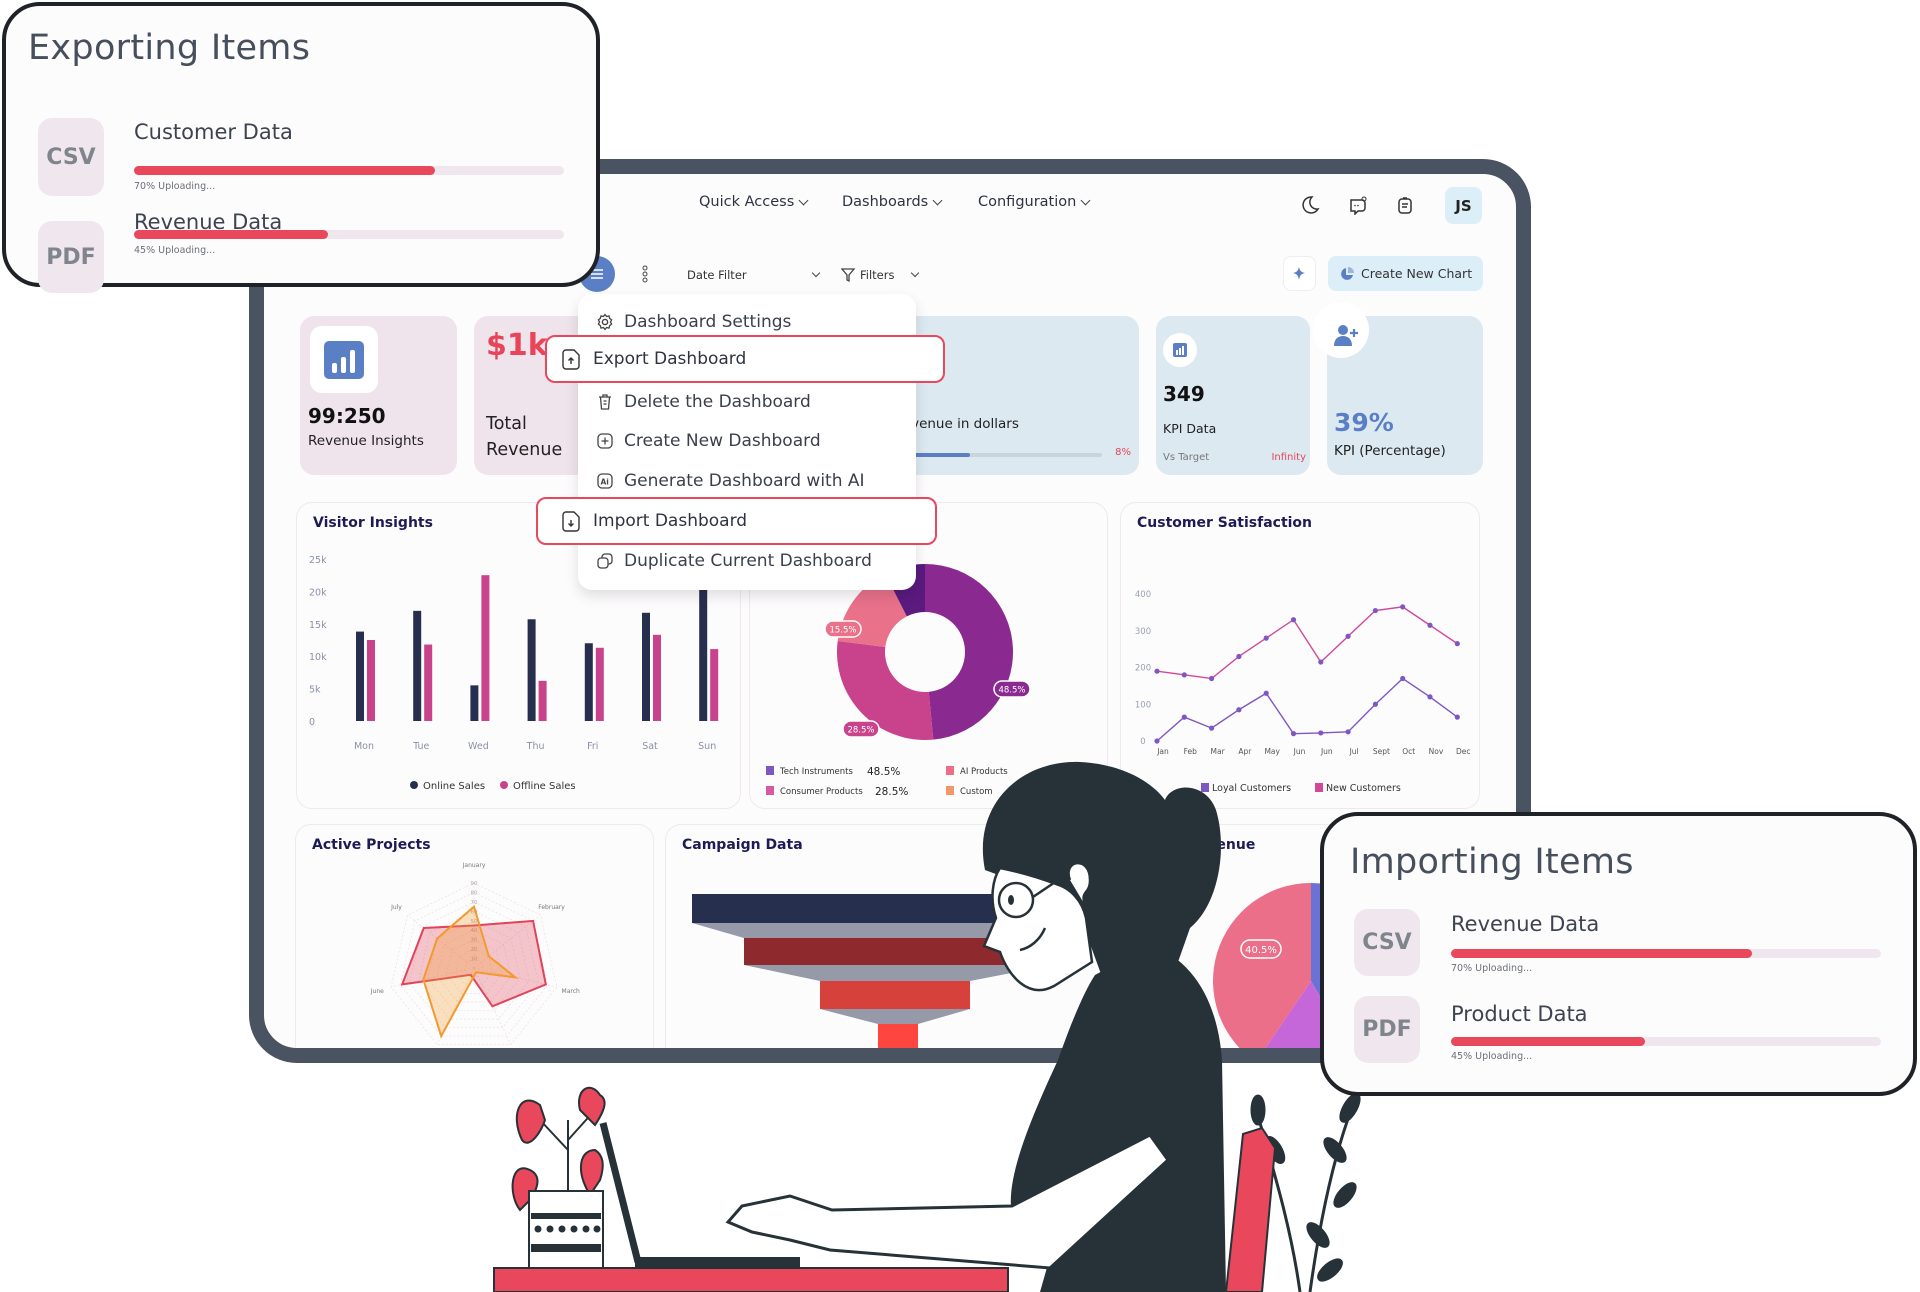 The height and width of the screenshot is (1292, 1920). I want to click on x-tick-label: Oct, so click(1408, 751).